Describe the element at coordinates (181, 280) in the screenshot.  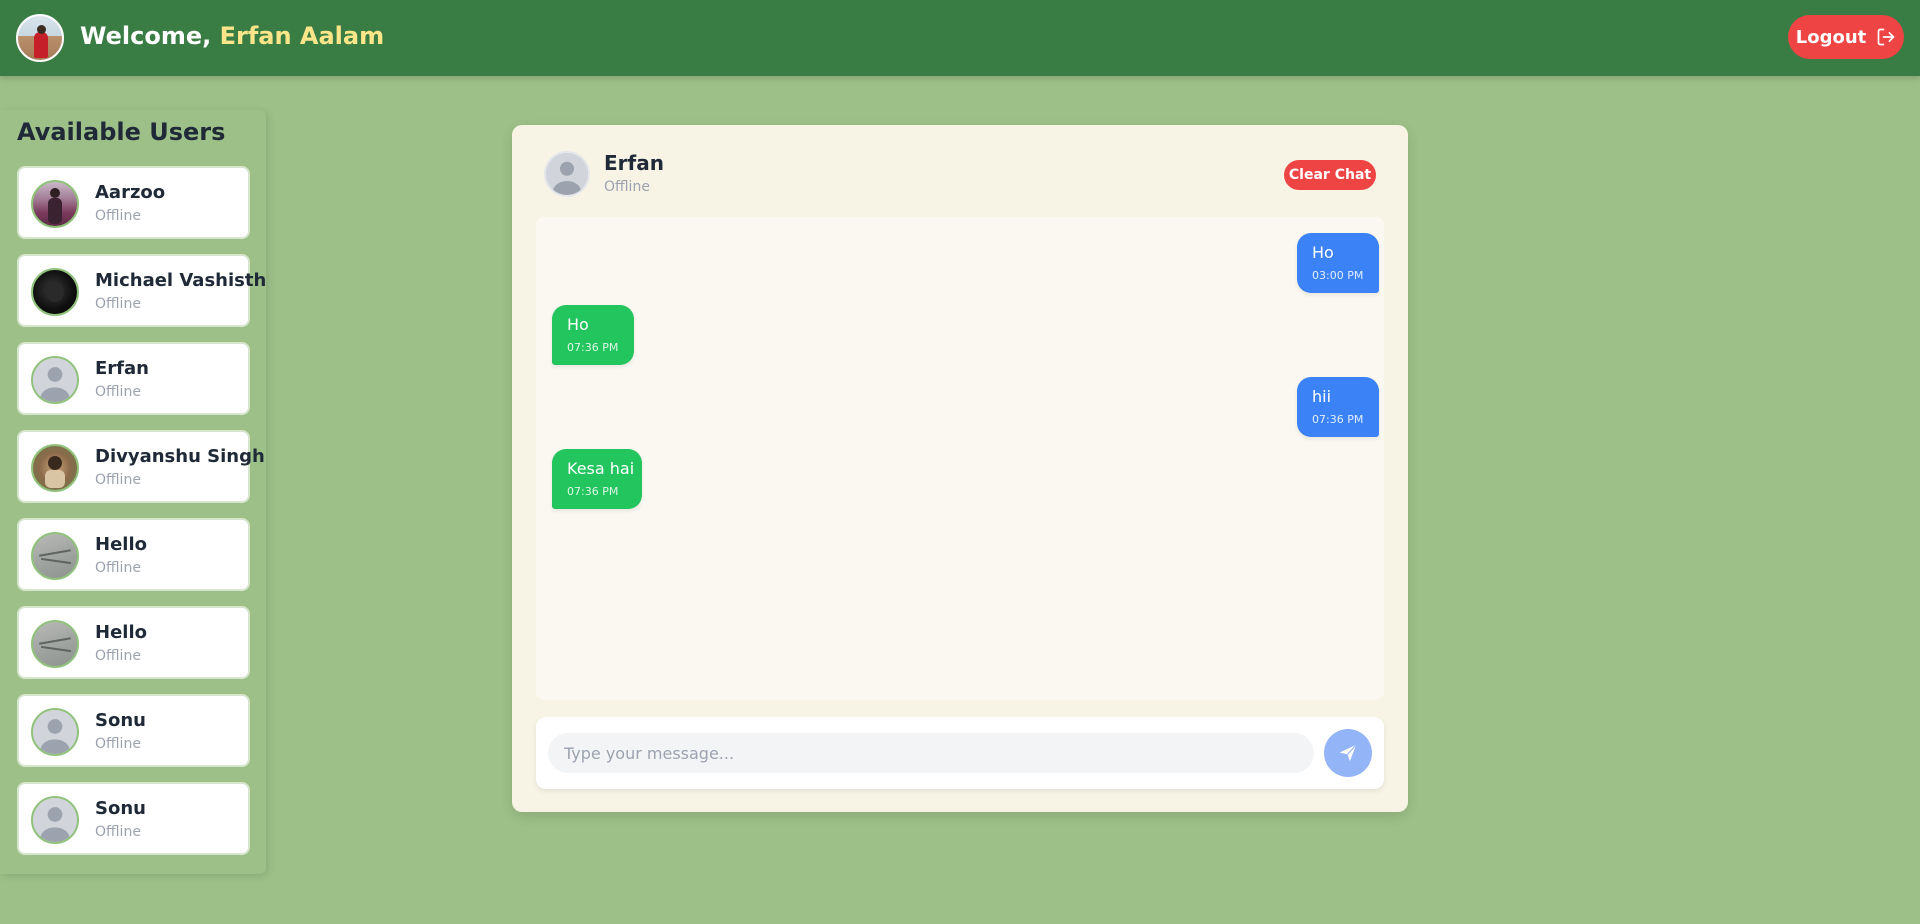
I see `user-name: Michael Vashisth` at that location.